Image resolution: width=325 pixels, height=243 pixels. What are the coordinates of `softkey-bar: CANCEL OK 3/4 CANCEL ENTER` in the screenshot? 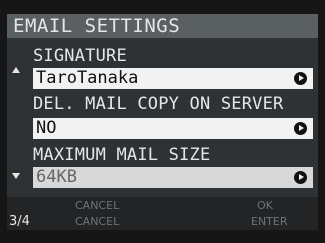 It's located at (162, 213).